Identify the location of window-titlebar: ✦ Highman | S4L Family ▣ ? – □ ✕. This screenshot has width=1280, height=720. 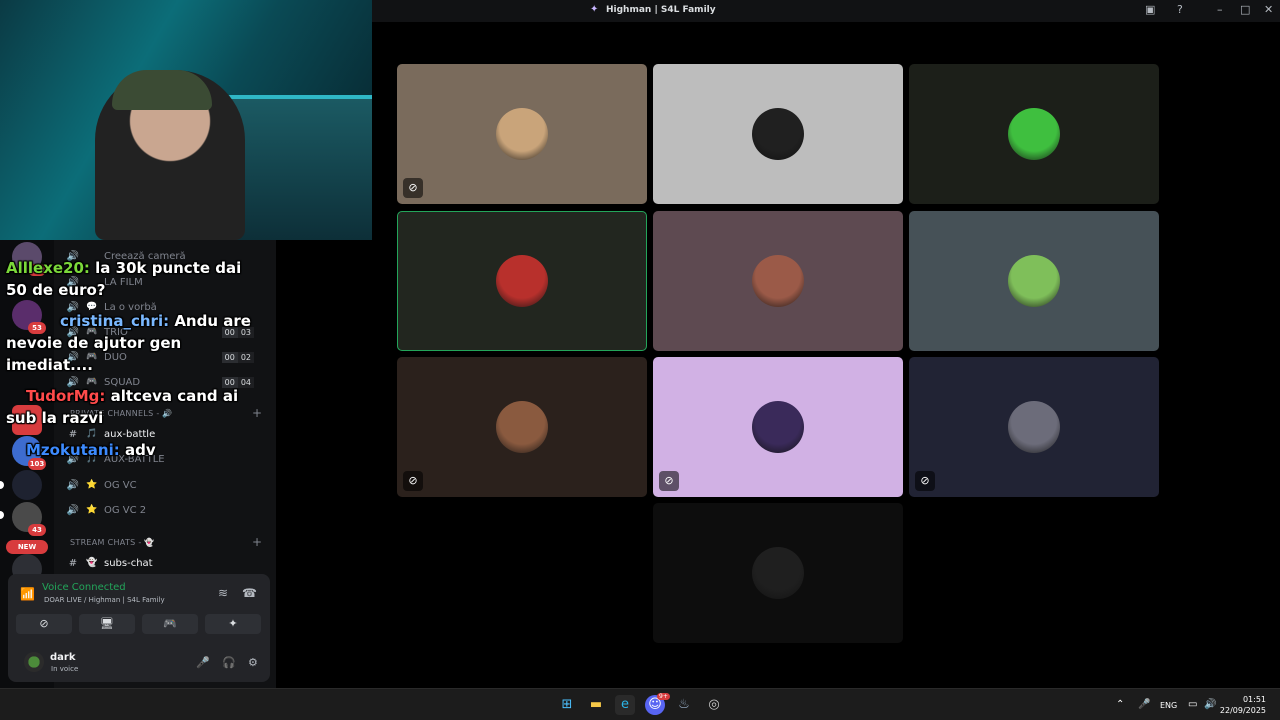
(826, 11).